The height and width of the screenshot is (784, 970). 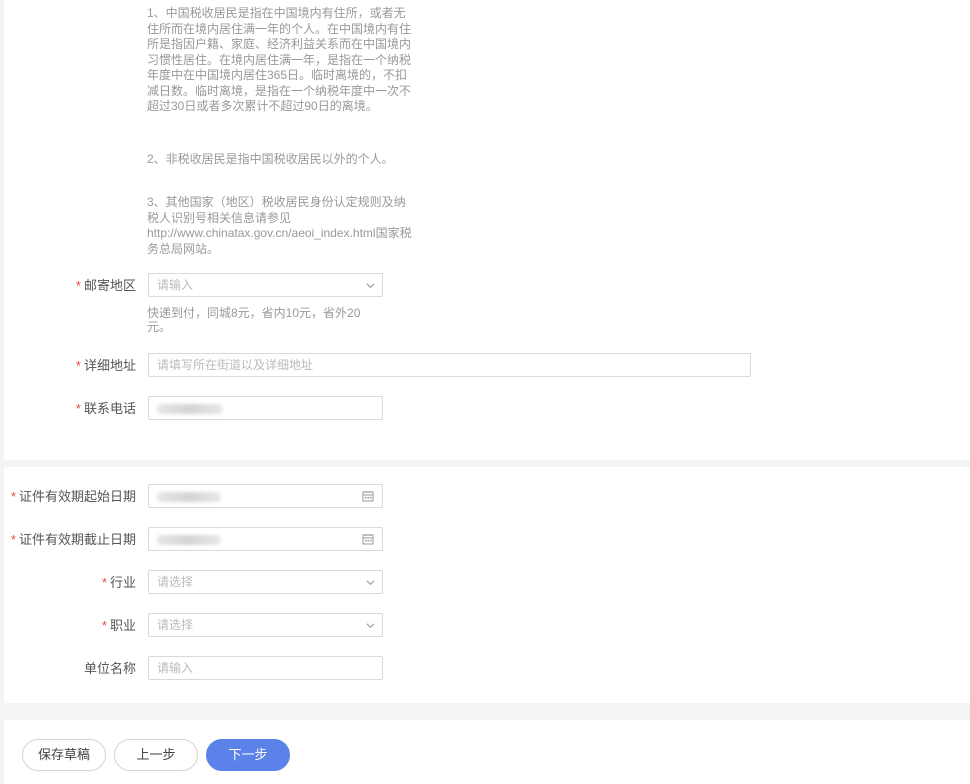 I want to click on address-label: * 详细地址, so click(x=105, y=365).